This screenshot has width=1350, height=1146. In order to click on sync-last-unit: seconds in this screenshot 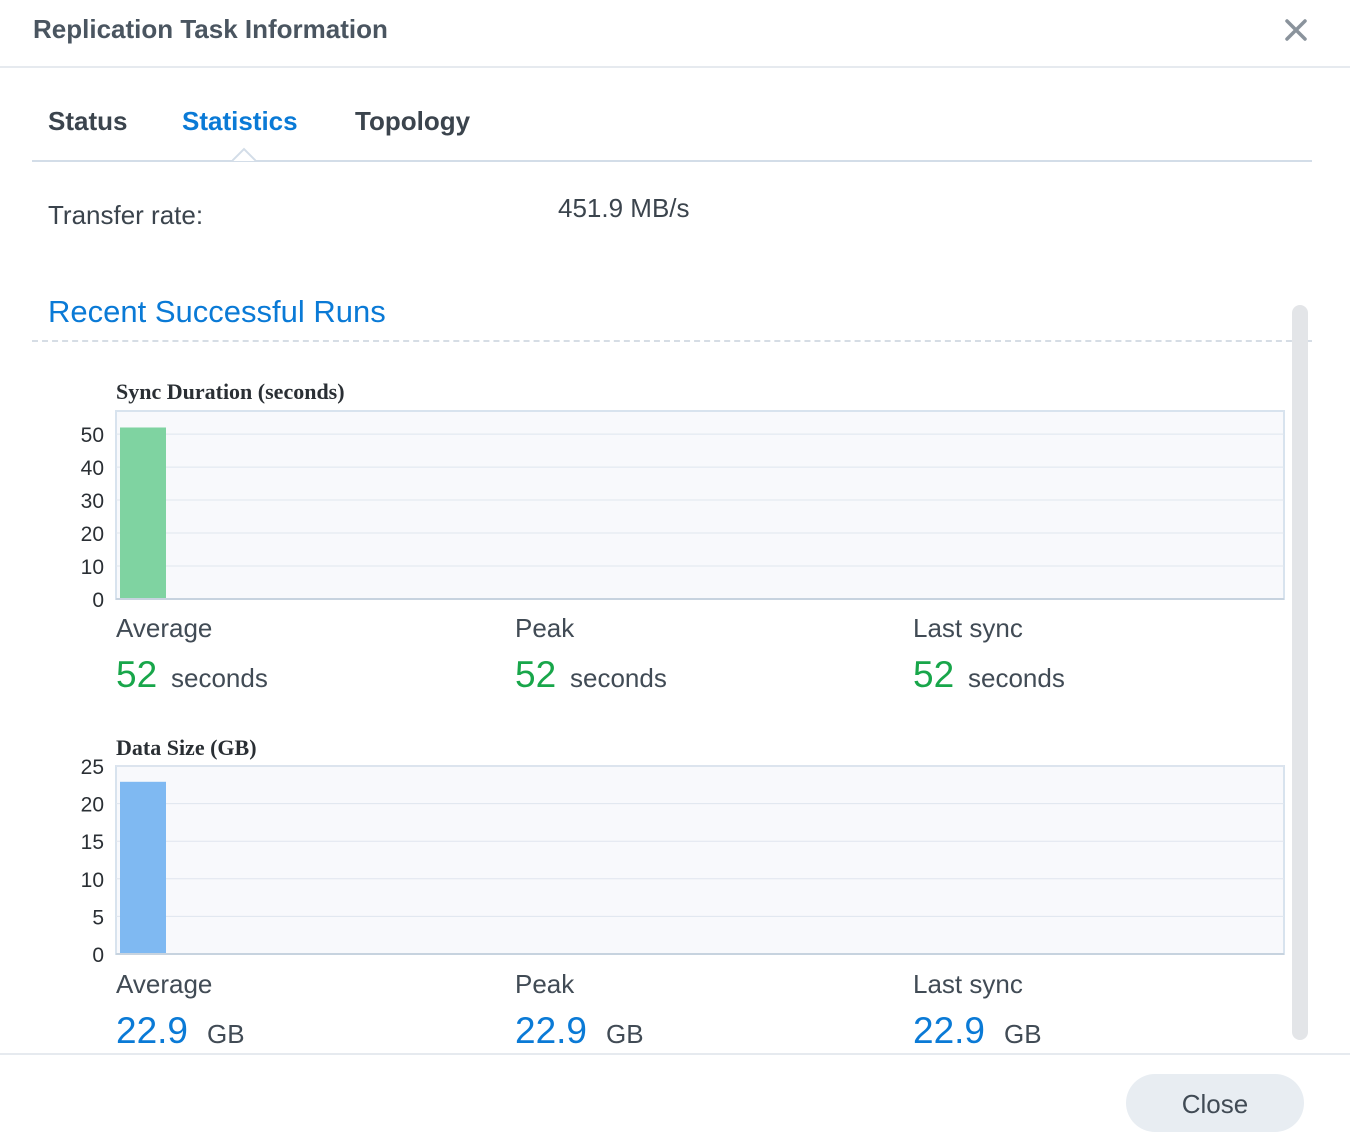, I will do `click(1016, 678)`.